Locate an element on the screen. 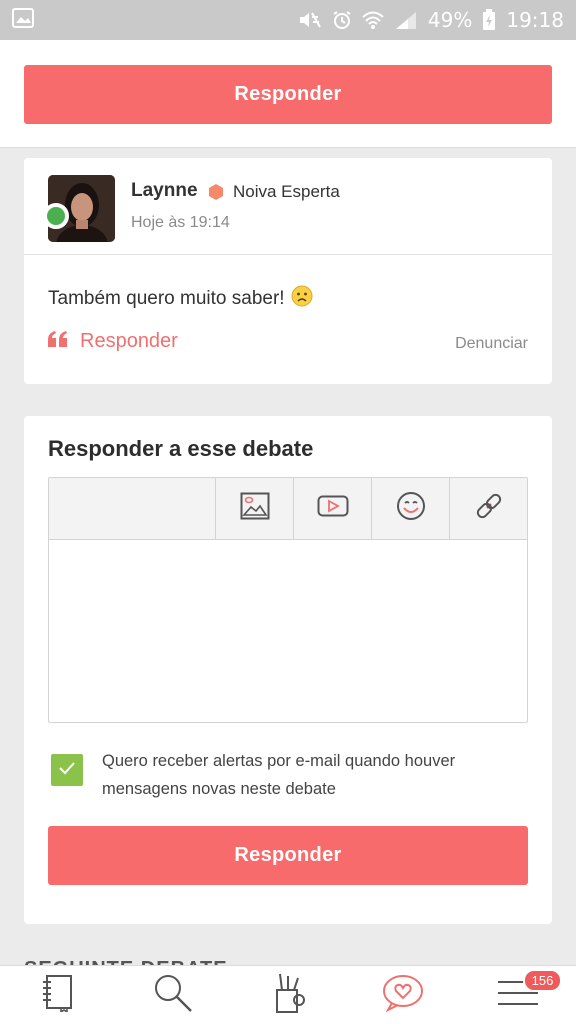 The height and width of the screenshot is (1024, 576). insert-video-button is located at coordinates (332, 508).